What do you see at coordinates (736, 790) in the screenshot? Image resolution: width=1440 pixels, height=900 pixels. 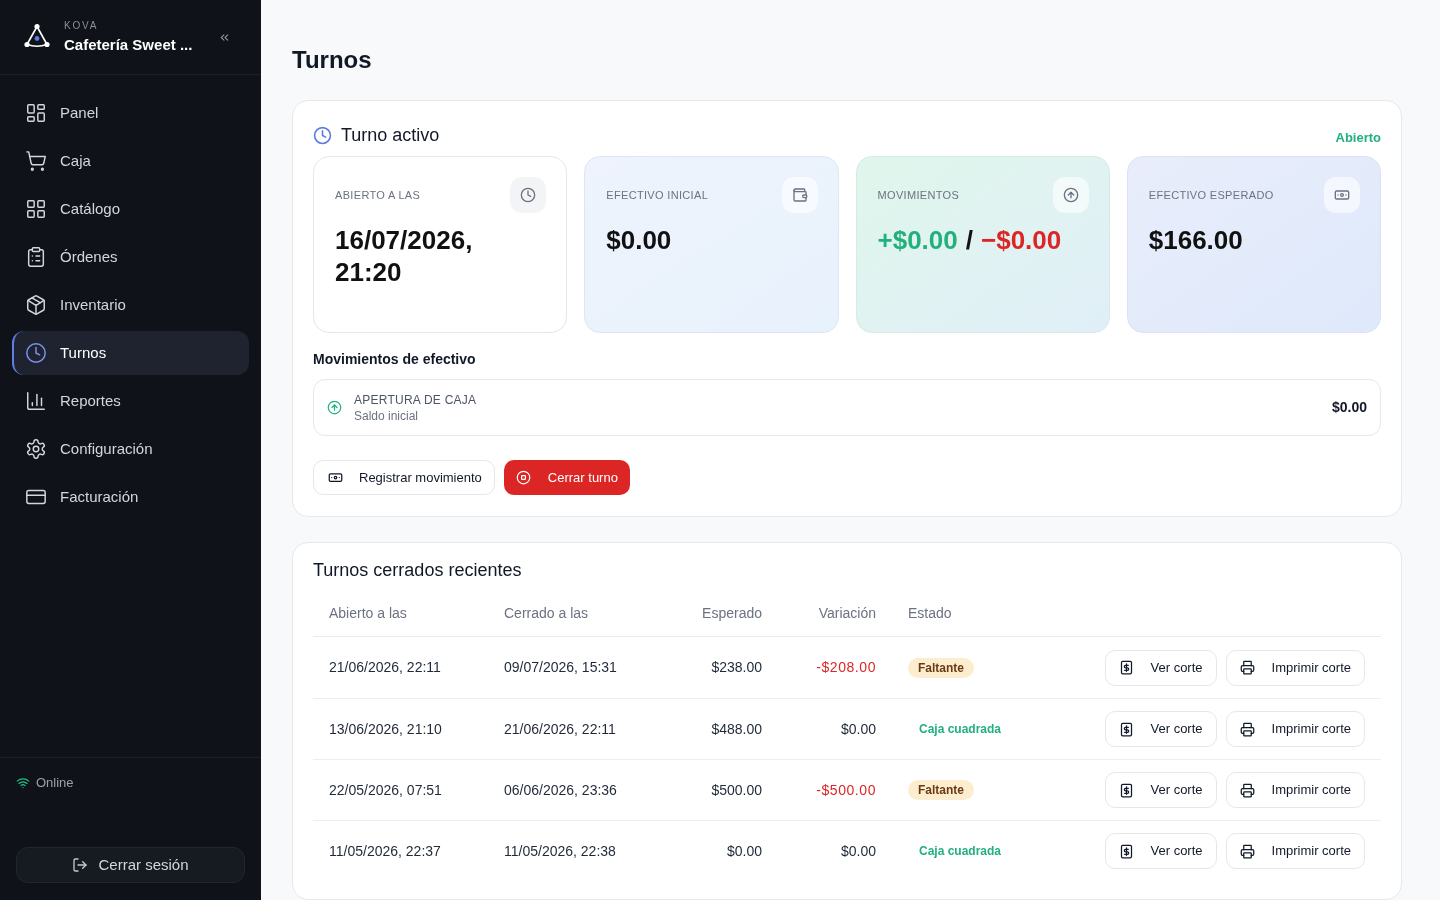 I see `table-cell-text: $500.00` at bounding box center [736, 790].